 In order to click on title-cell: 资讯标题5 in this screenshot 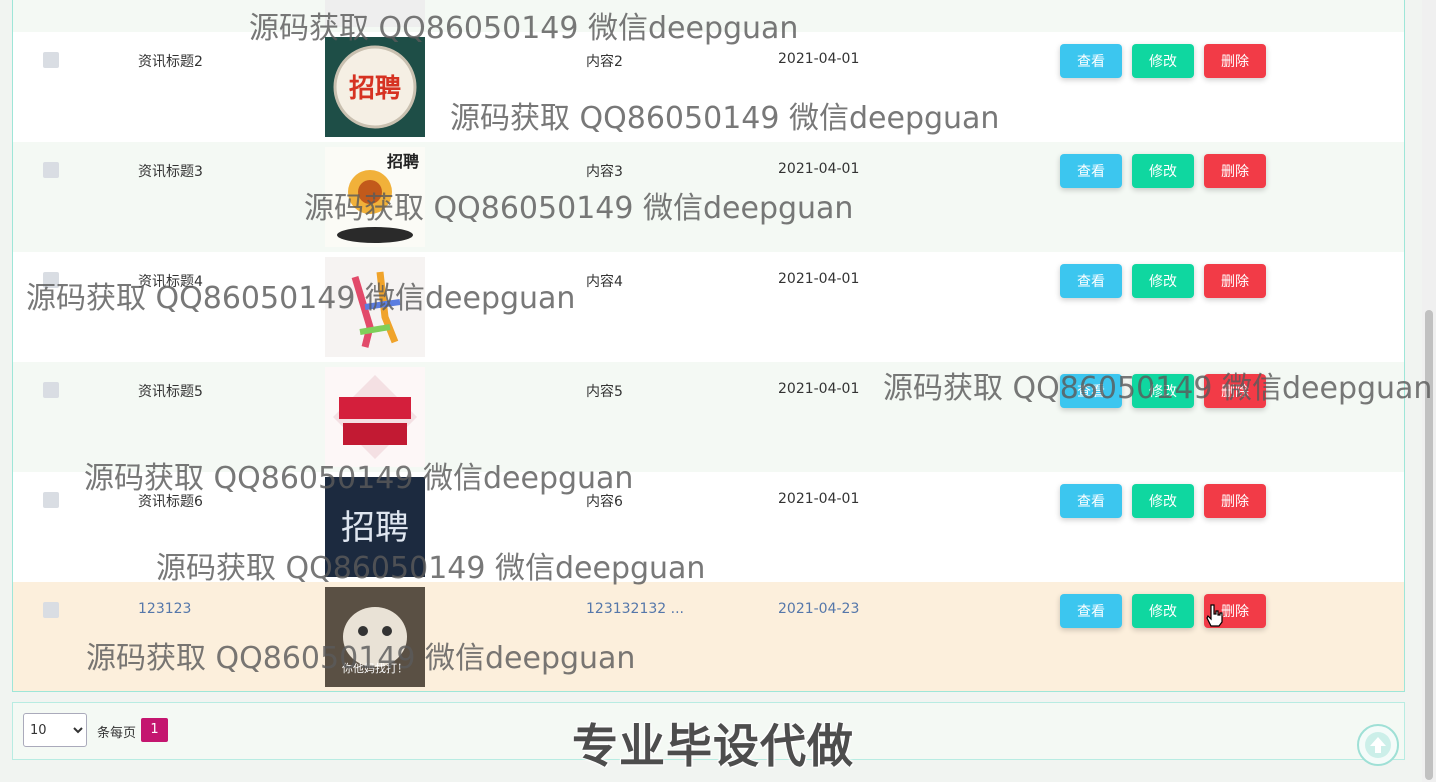, I will do `click(170, 392)`.